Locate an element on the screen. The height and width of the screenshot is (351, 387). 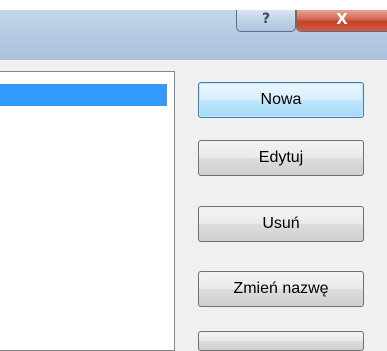
help-button: ? is located at coordinates (266, 21).